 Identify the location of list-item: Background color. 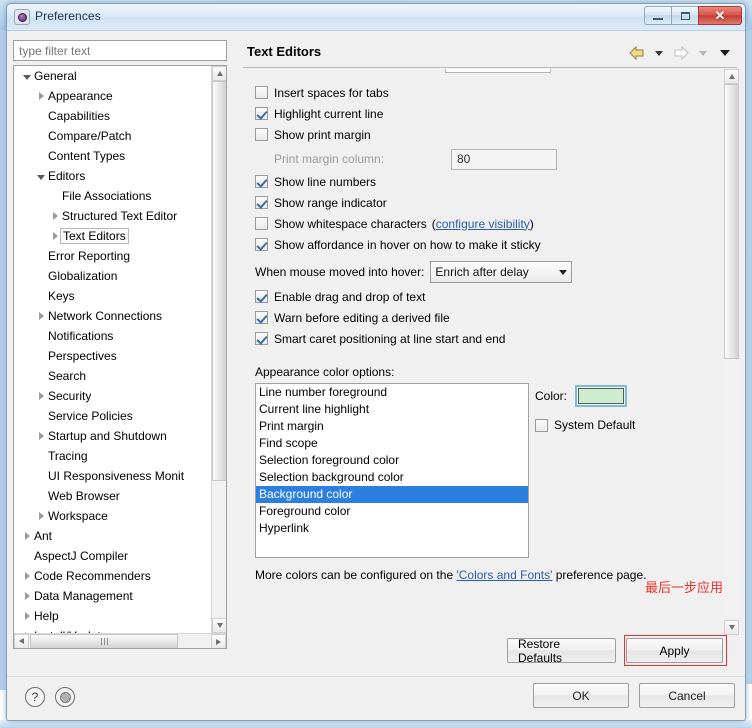
(392, 494).